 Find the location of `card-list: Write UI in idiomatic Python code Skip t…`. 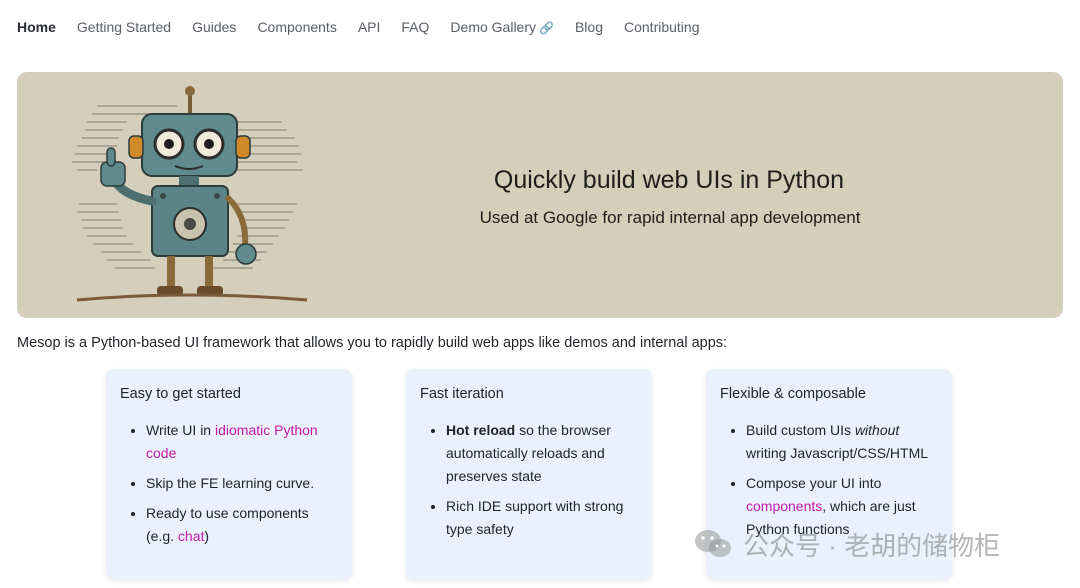

card-list: Write UI in idiomatic Python code Skip t… is located at coordinates (230, 487).